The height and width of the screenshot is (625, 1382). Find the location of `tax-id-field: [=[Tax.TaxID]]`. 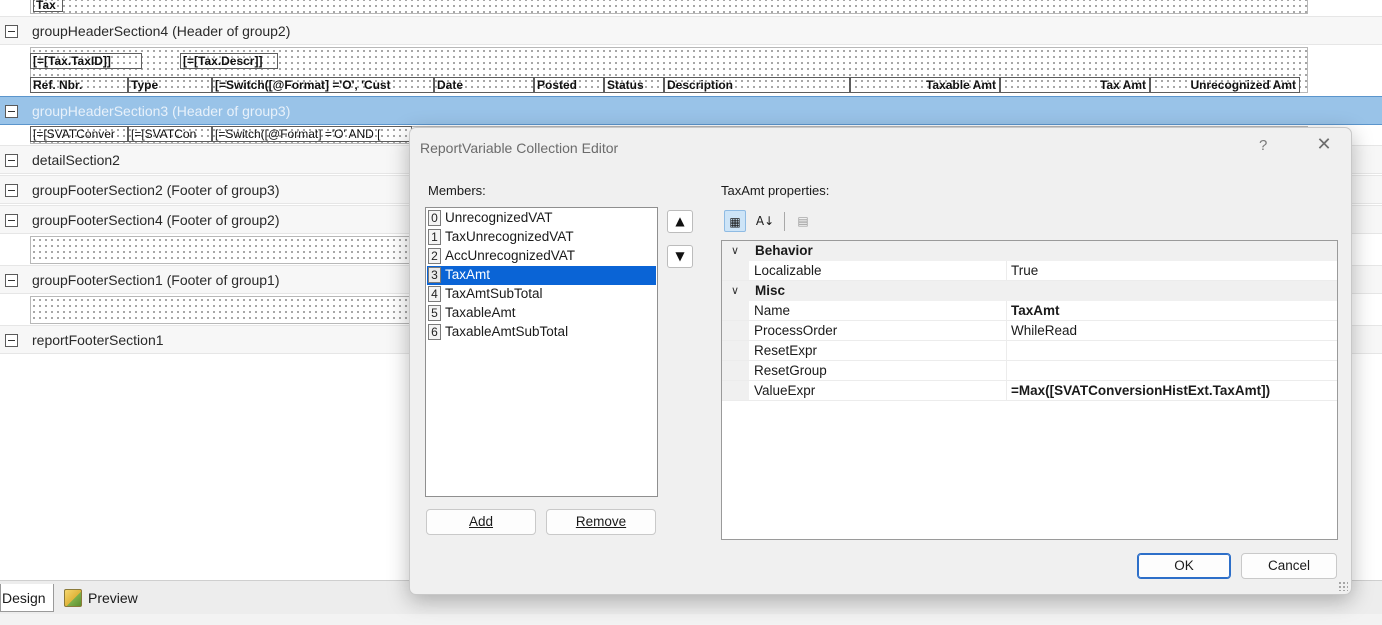

tax-id-field: [=[Tax.TaxID]] is located at coordinates (86, 61).